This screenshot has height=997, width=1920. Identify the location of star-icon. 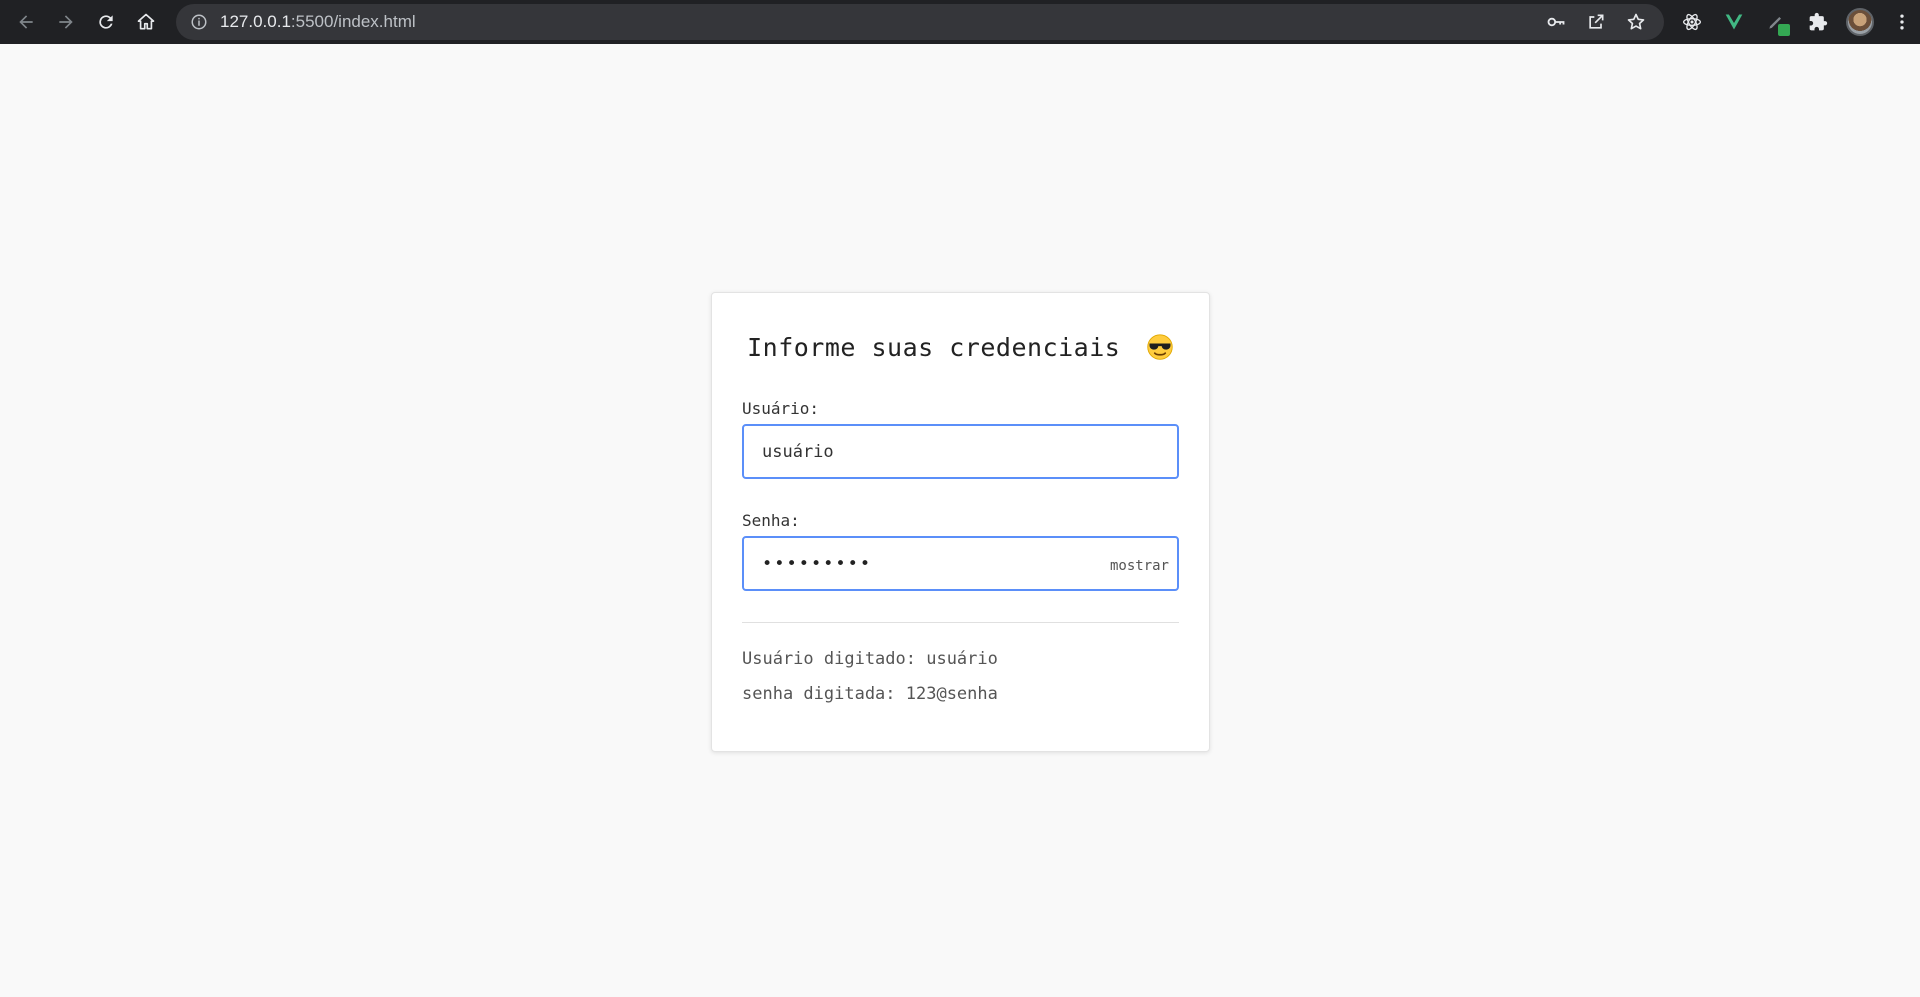
(1636, 21).